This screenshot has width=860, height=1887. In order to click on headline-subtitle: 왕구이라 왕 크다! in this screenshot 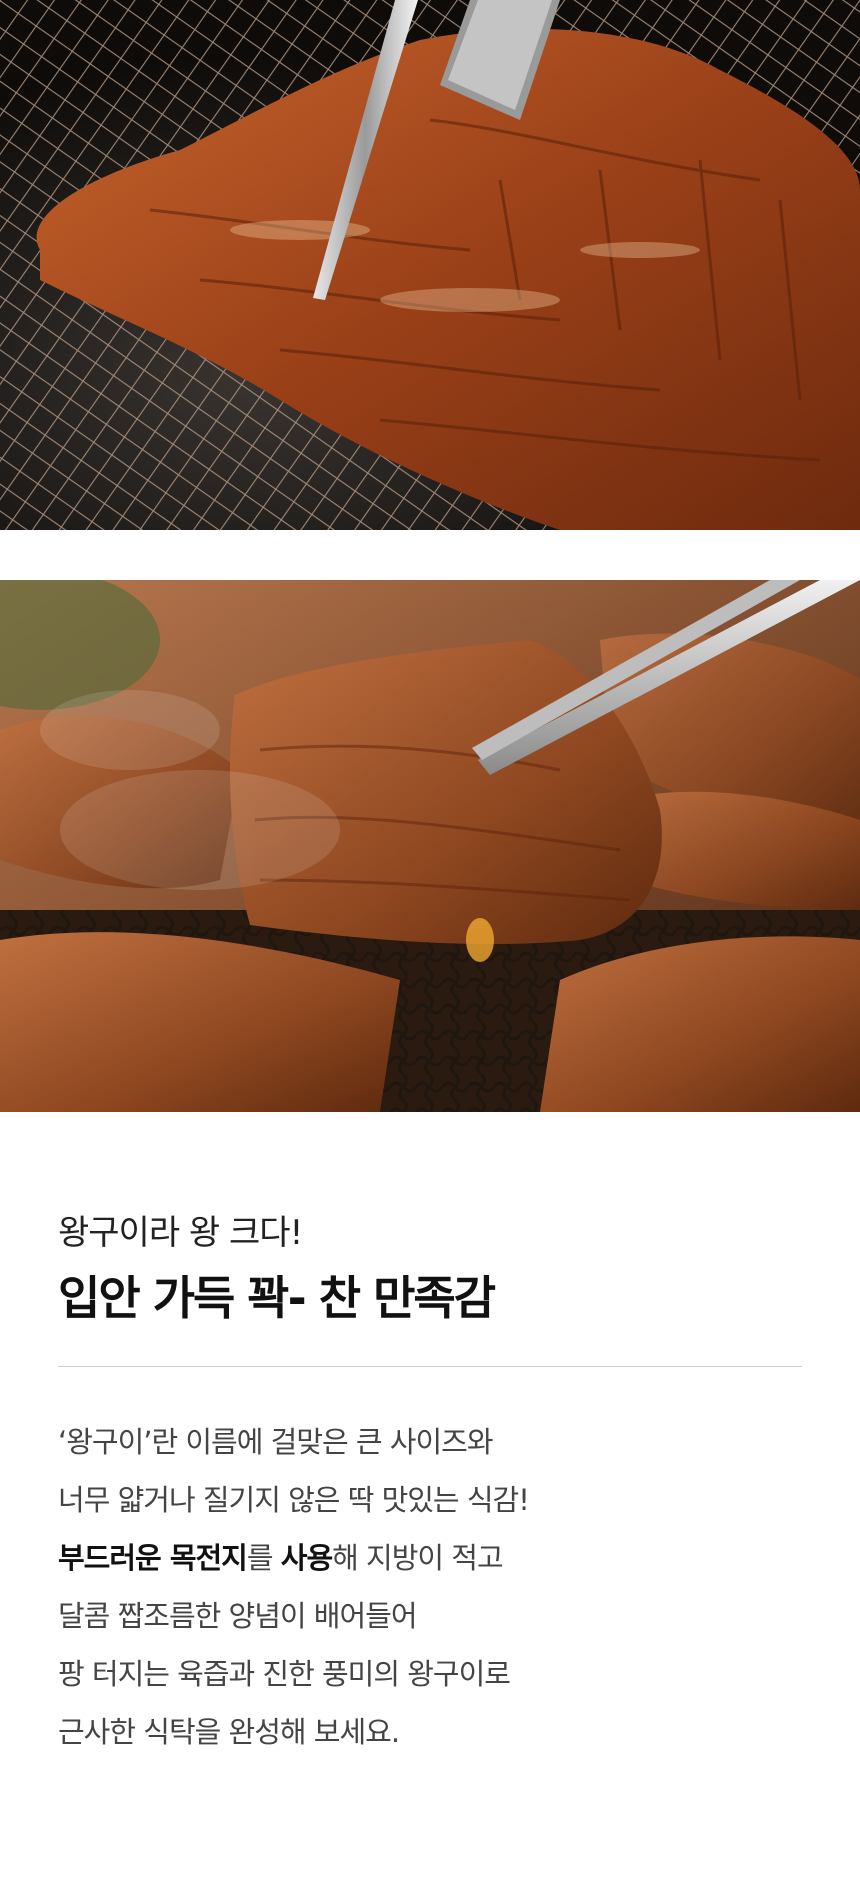, I will do `click(180, 1233)`.